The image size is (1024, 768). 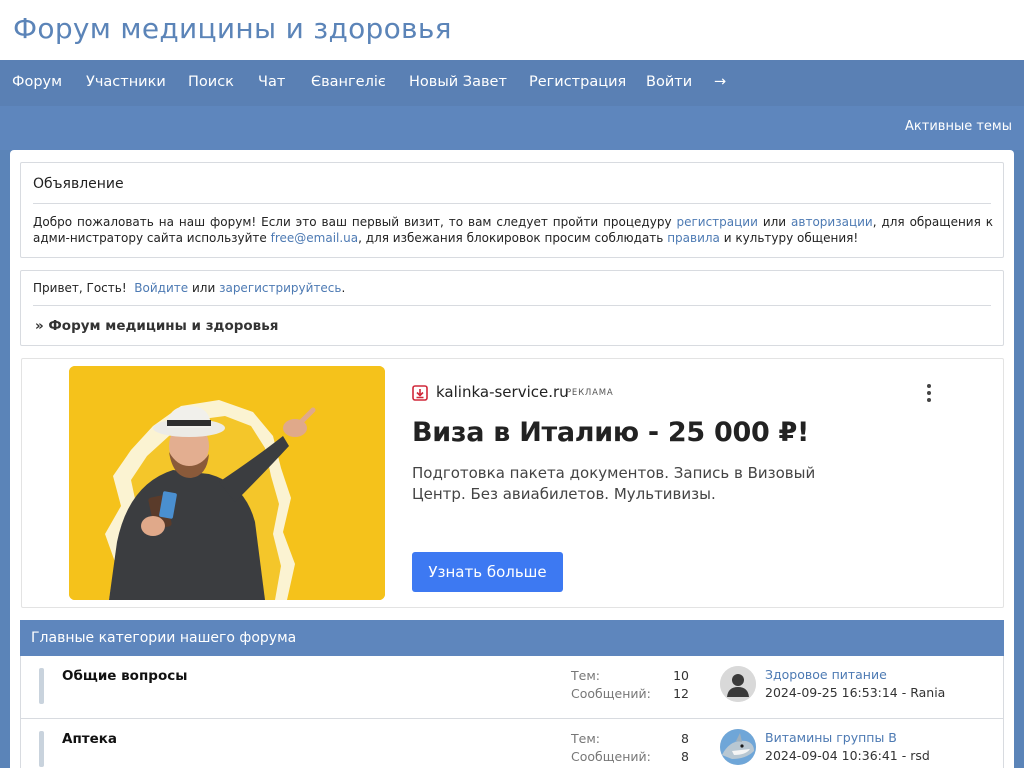 I want to click on active-topics-link: Активные темы, so click(x=958, y=126).